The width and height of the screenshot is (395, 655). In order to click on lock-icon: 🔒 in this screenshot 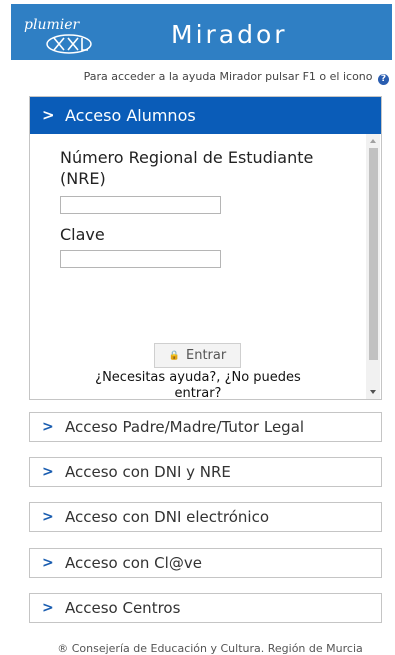, I will do `click(174, 356)`.